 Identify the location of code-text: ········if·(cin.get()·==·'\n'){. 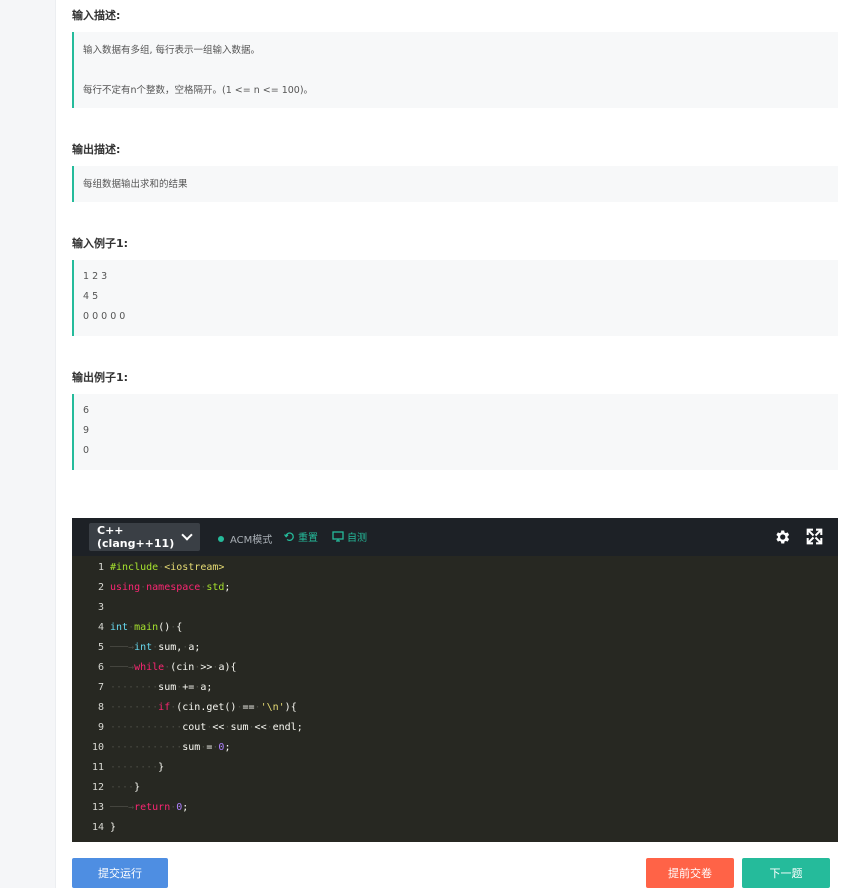
(203, 707).